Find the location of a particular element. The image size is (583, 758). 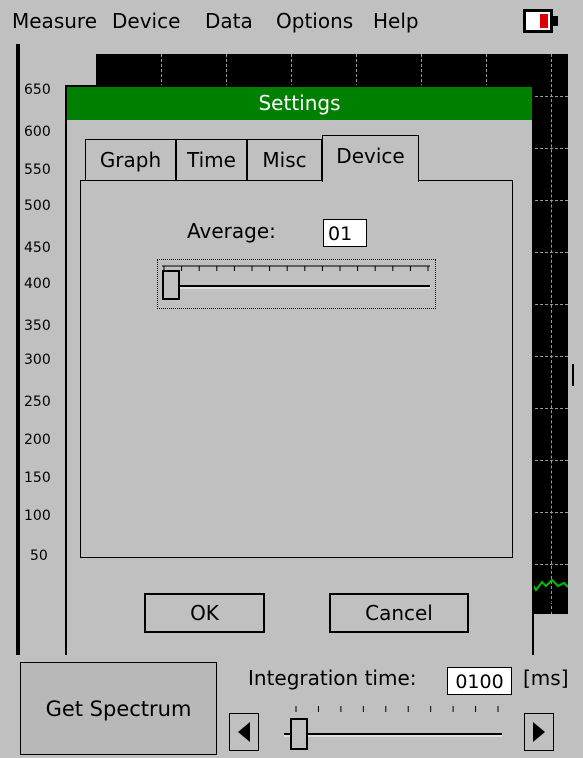

y-tick-label: 350 is located at coordinates (37, 326).